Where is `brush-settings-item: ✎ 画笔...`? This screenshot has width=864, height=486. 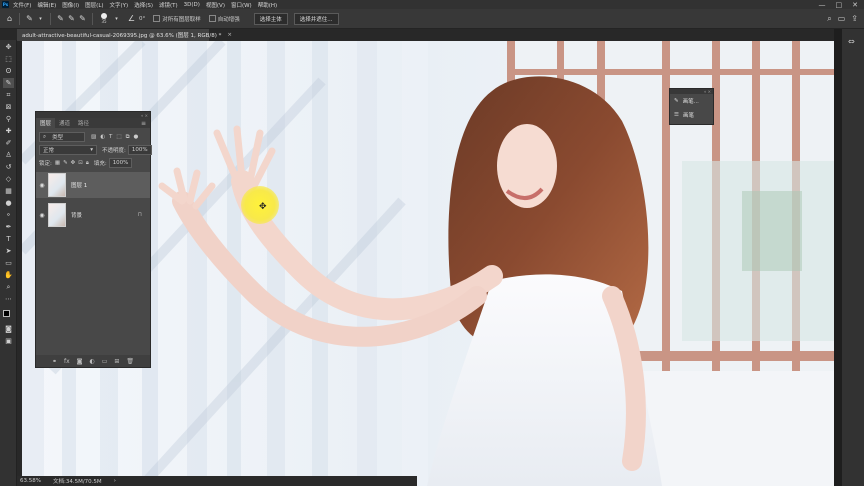
brush-settings-item: ✎ 画笔... is located at coordinates (691, 101).